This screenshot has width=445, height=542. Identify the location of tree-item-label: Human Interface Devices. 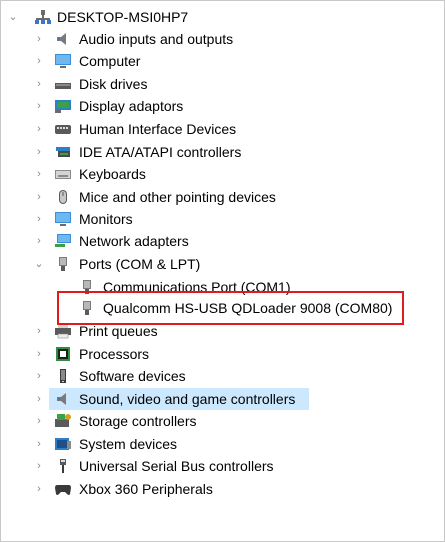
(158, 129).